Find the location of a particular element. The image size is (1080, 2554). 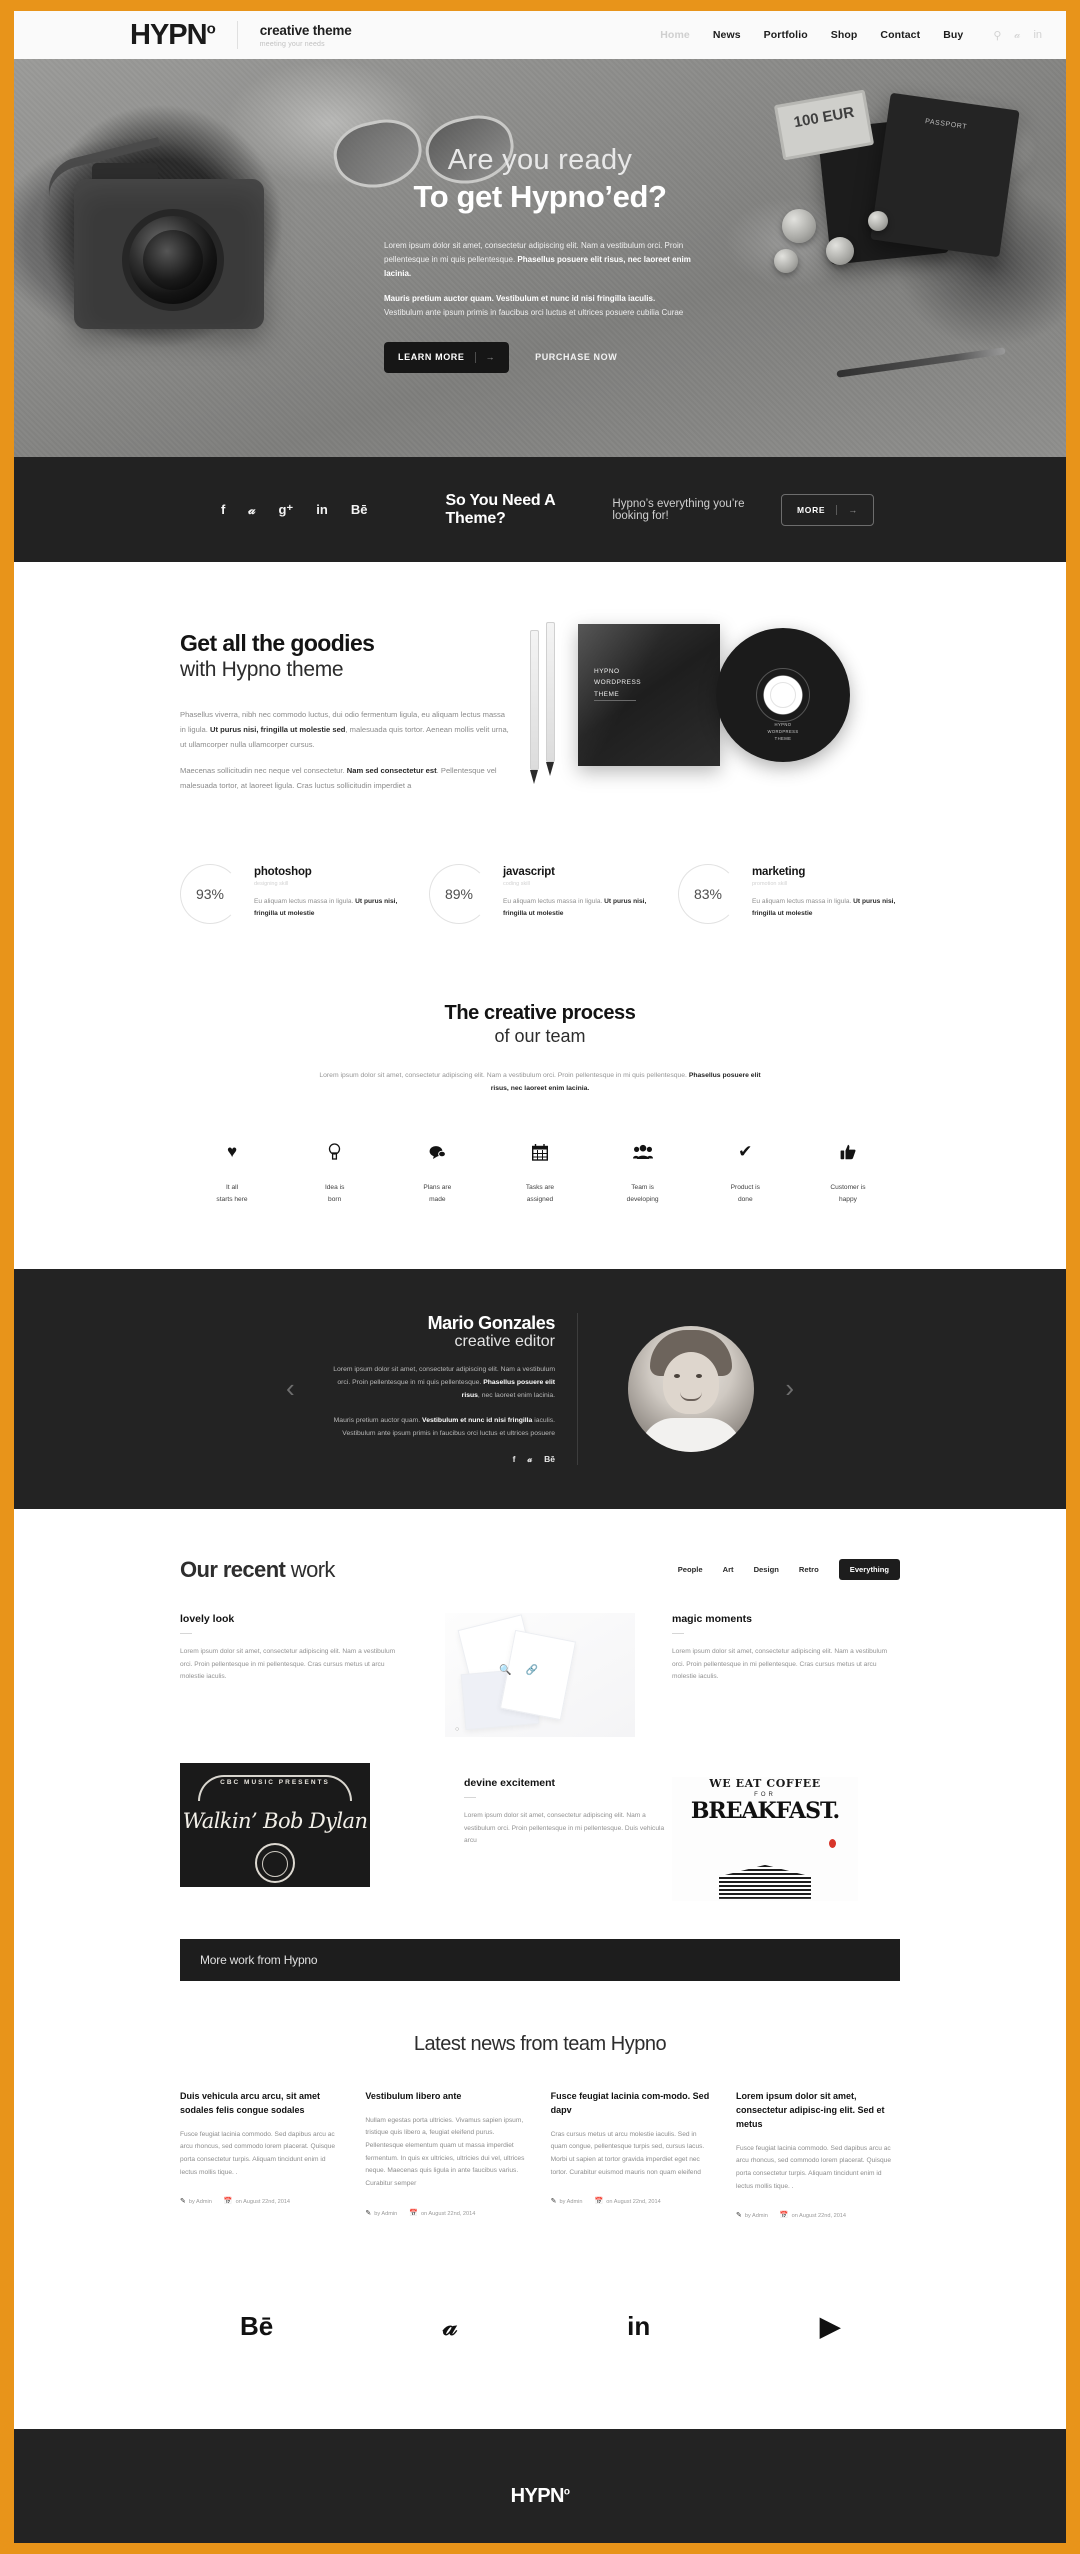

testimonial-next-arrow: › is located at coordinates (789, 1388).